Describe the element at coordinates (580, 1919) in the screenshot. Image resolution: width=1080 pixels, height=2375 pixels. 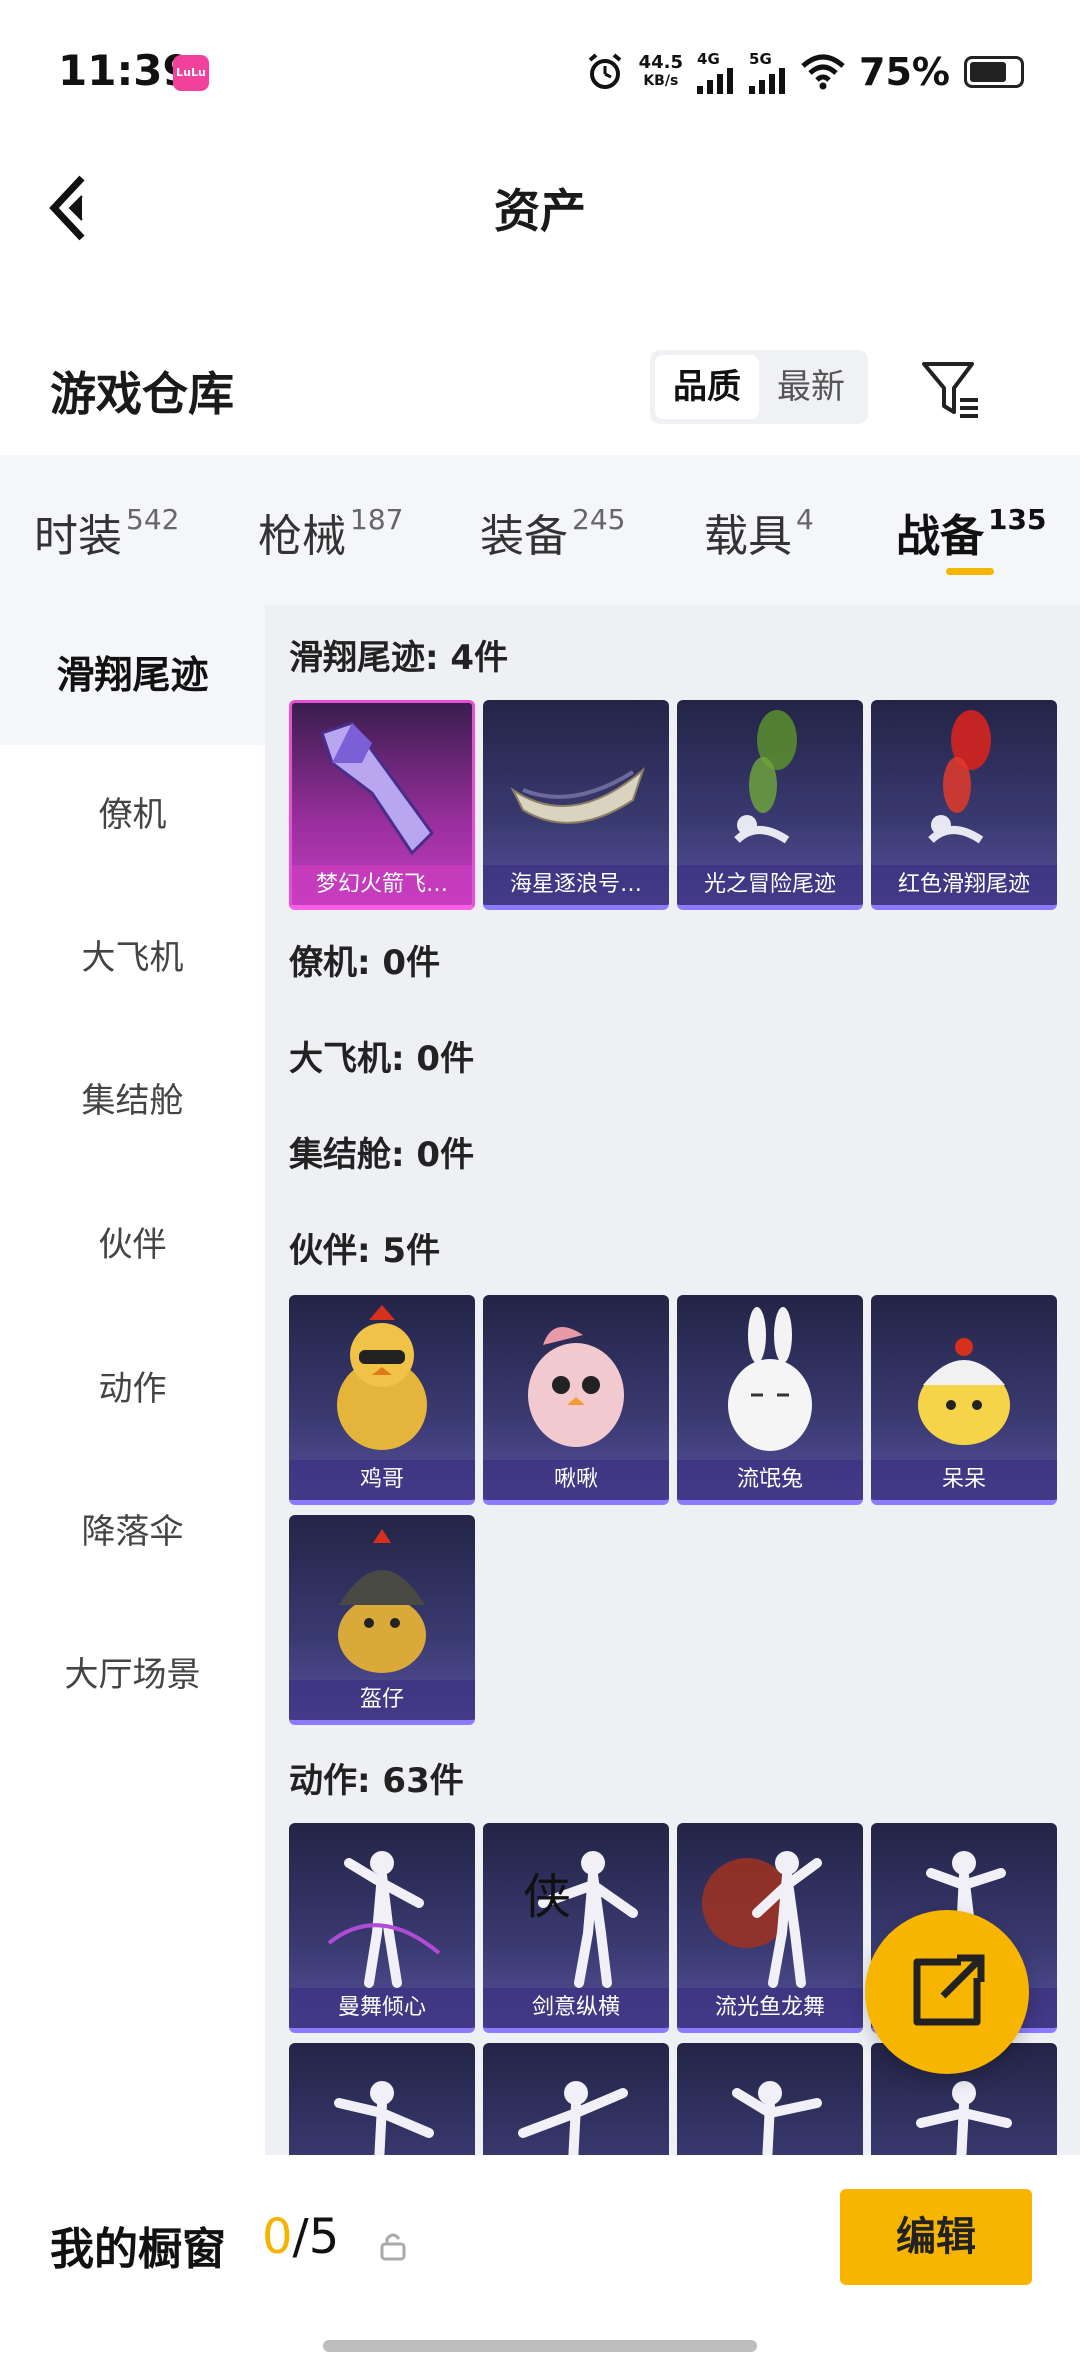
I see `sword-emote-art: 侠` at that location.